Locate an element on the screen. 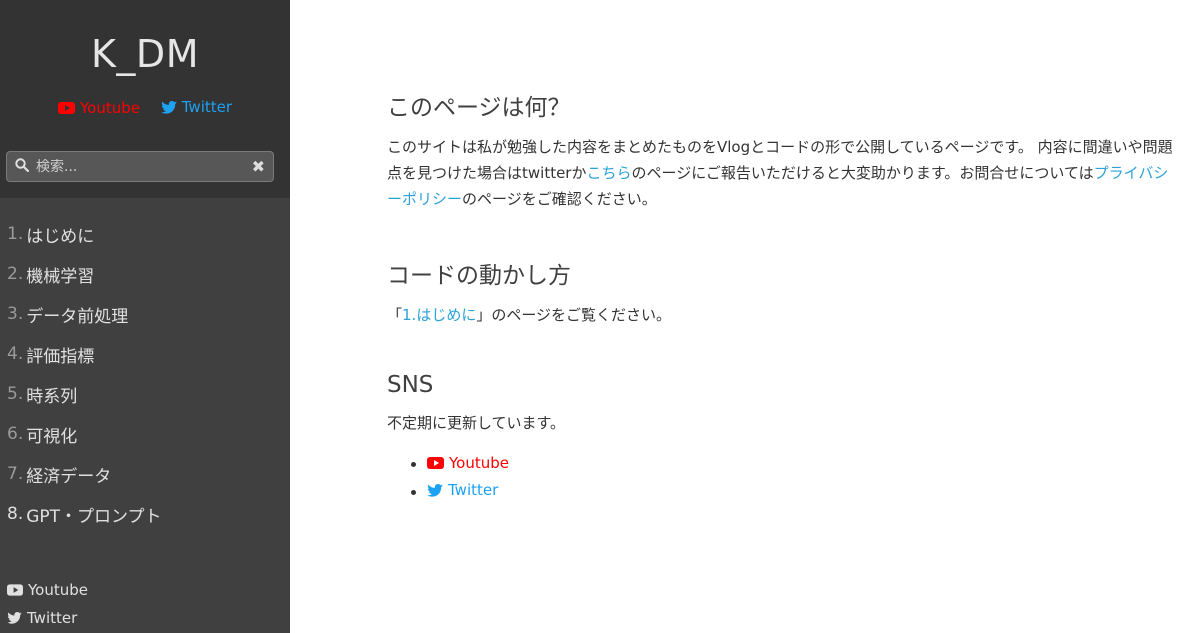 The image size is (1200, 633). sidebar-item-machine-learning: 2. 機械学習 is located at coordinates (145, 274).